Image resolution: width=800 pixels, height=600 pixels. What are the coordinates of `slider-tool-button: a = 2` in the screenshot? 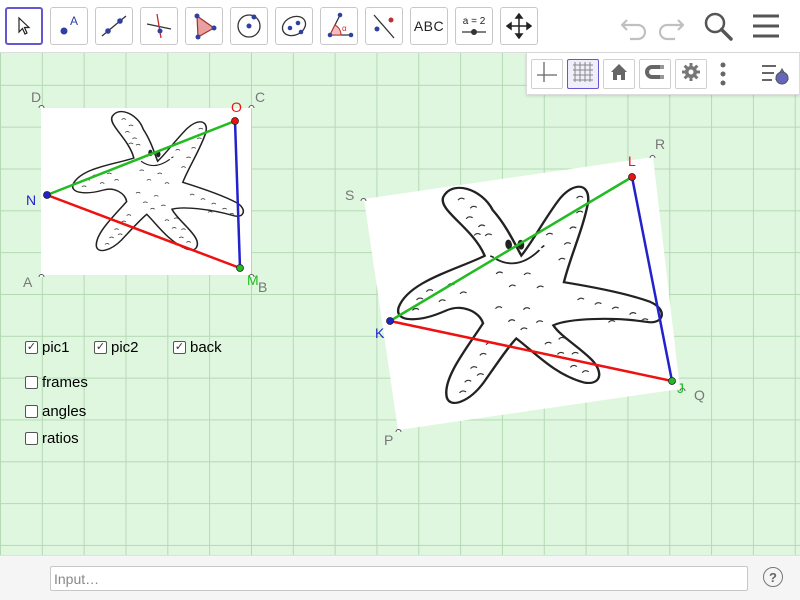 It's located at (474, 26).